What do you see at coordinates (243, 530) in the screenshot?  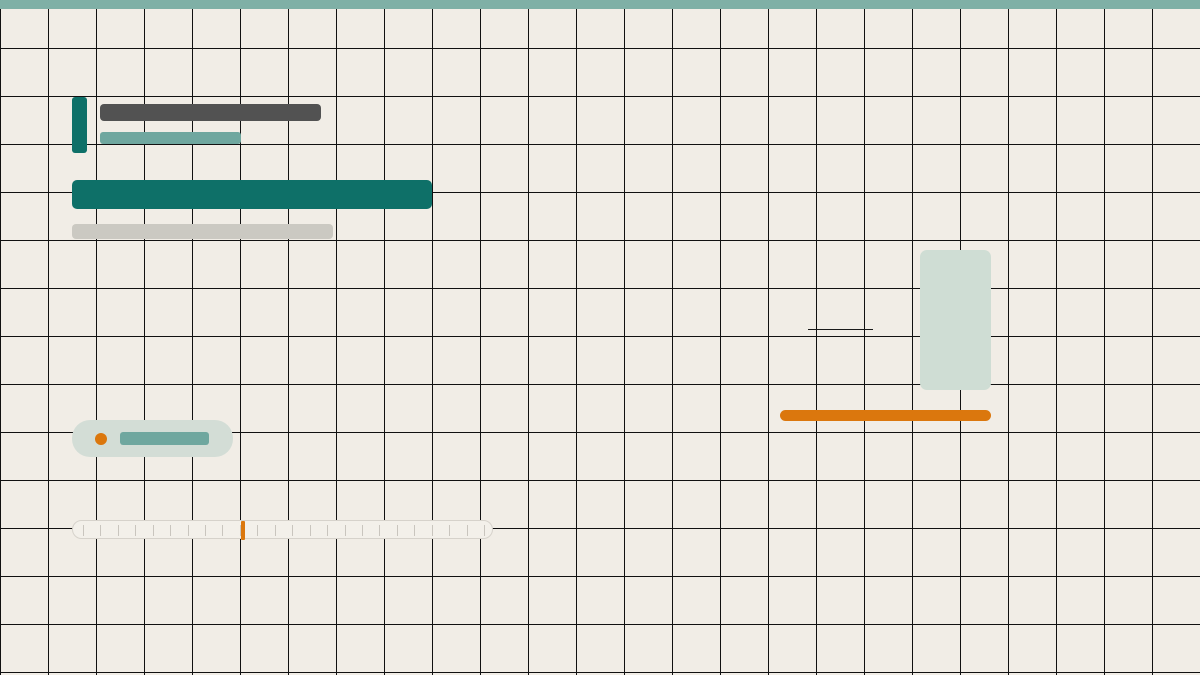 I see `slider-handle` at bounding box center [243, 530].